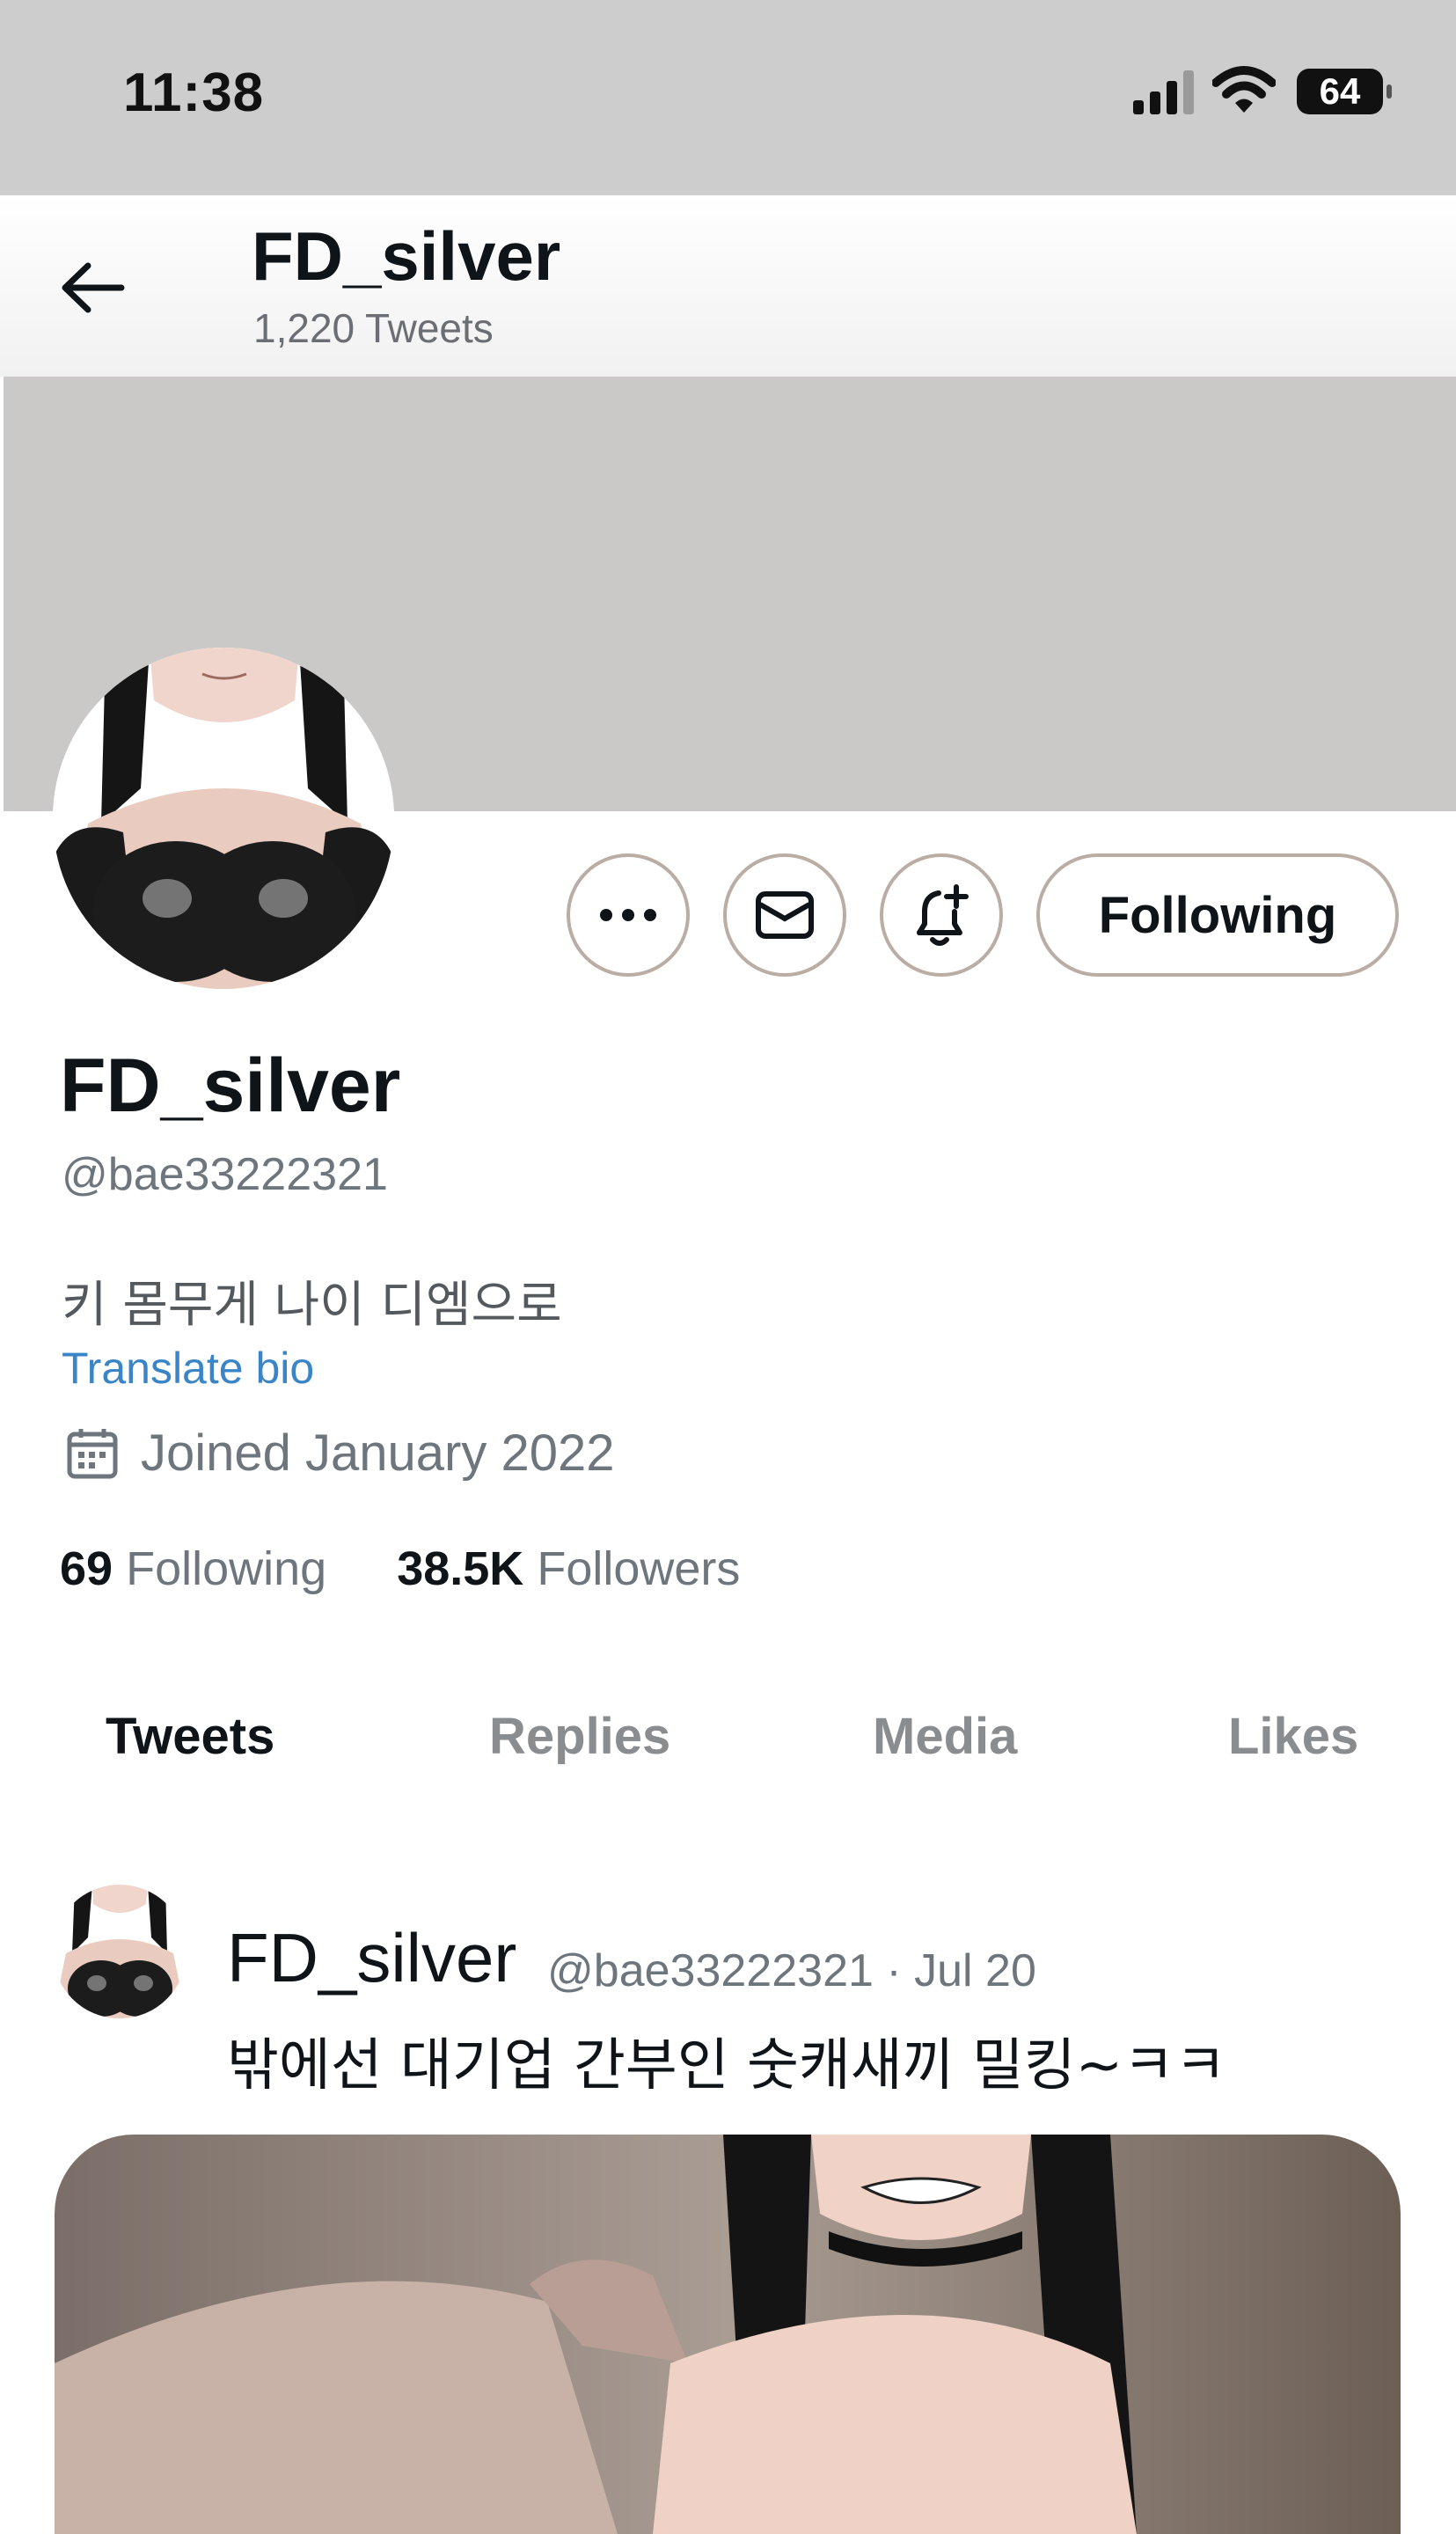  I want to click on notifications-button, so click(941, 915).